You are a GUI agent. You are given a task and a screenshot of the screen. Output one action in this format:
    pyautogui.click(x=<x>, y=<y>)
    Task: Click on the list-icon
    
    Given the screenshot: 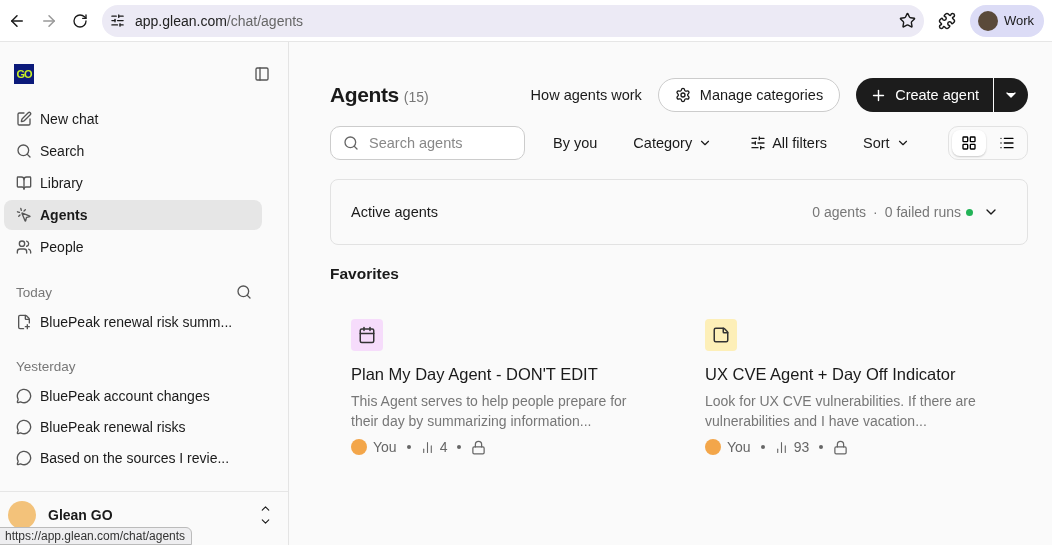 What is the action you would take?
    pyautogui.click(x=1007, y=143)
    